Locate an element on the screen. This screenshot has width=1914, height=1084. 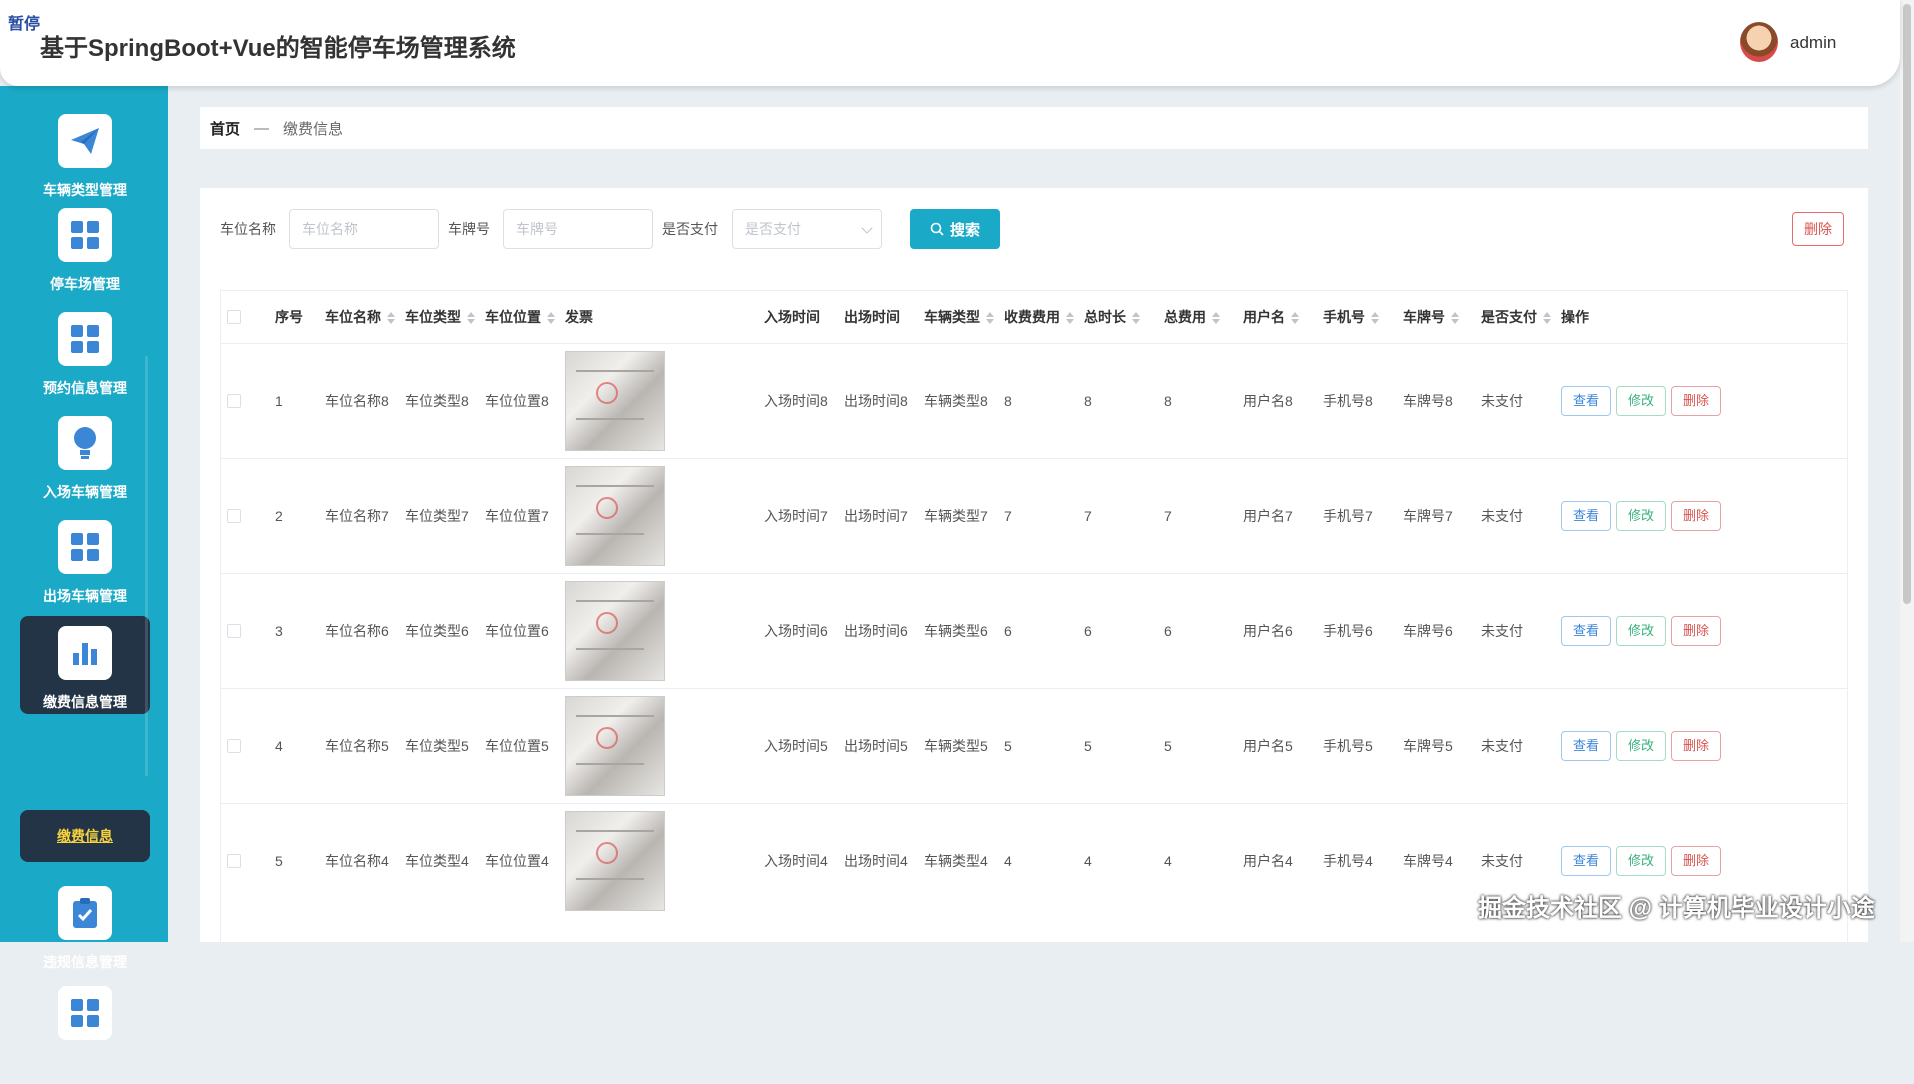
grid-icon is located at coordinates (85, 547).